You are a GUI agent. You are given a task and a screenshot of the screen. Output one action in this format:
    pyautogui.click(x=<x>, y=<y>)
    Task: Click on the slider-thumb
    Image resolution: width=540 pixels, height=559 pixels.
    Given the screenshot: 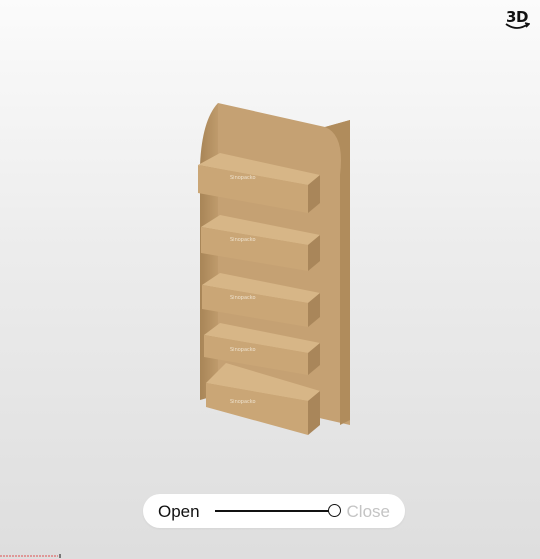 What is the action you would take?
    pyautogui.click(x=334, y=510)
    